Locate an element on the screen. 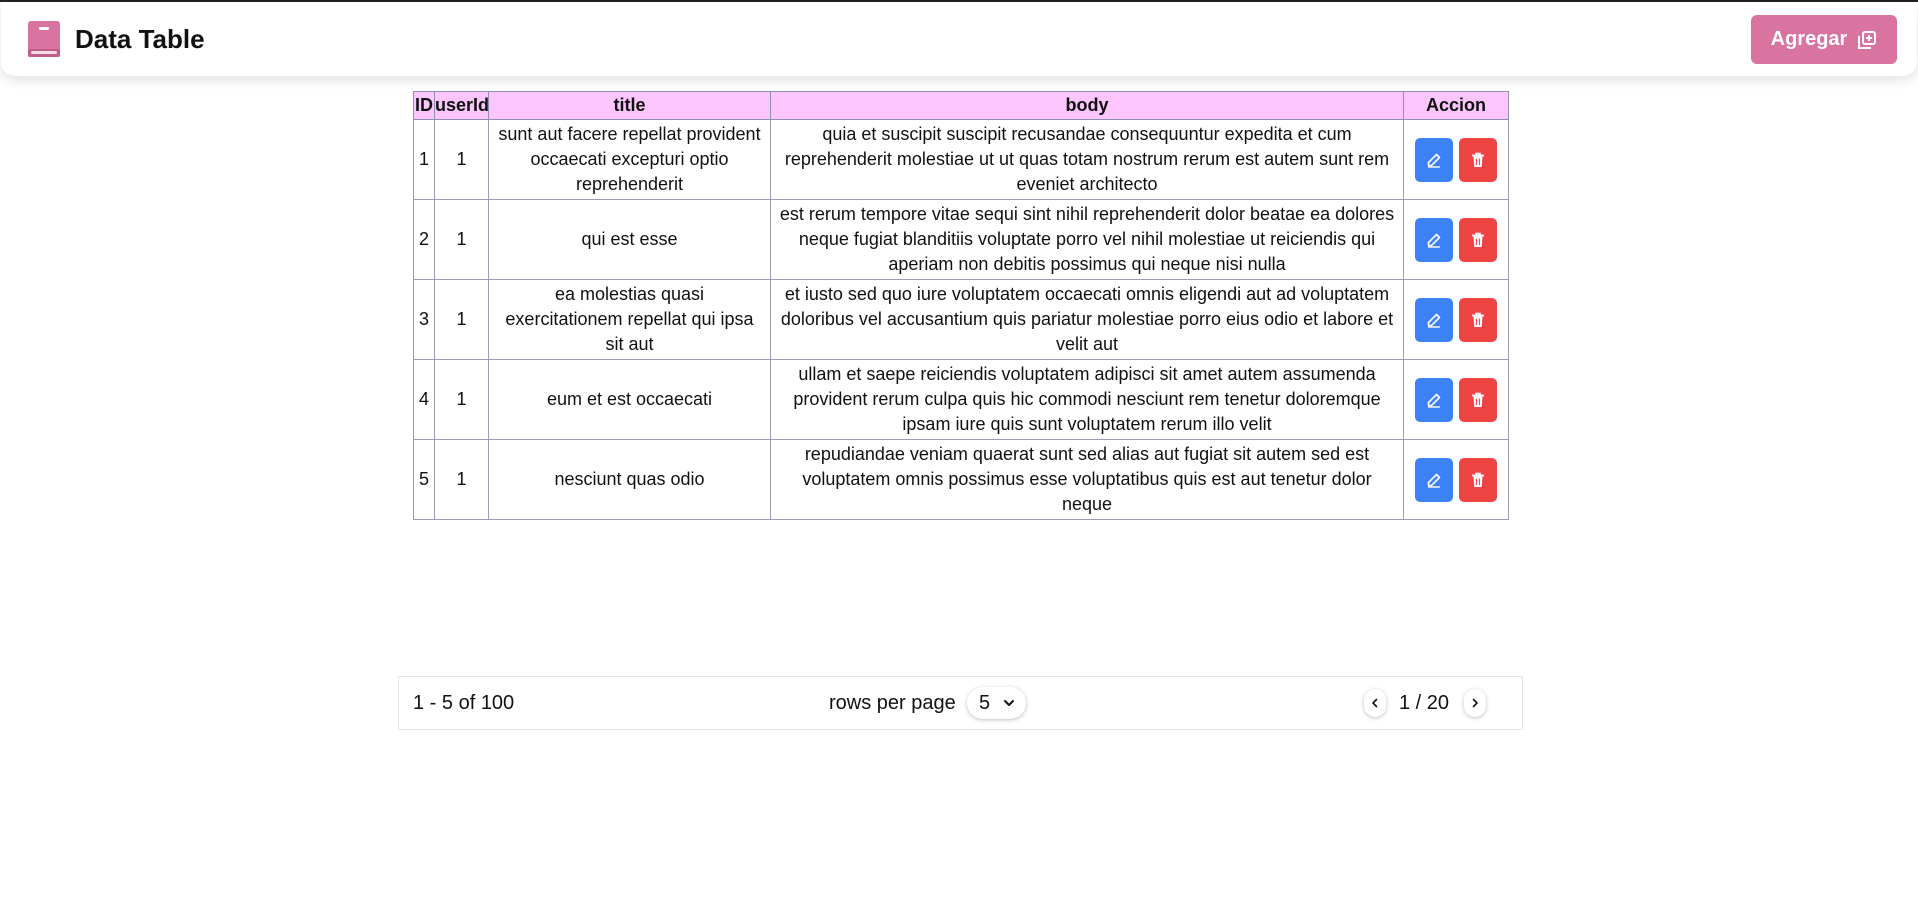 The width and height of the screenshot is (1918, 921). cell-title: eum et est occaecati is located at coordinates (629, 399).